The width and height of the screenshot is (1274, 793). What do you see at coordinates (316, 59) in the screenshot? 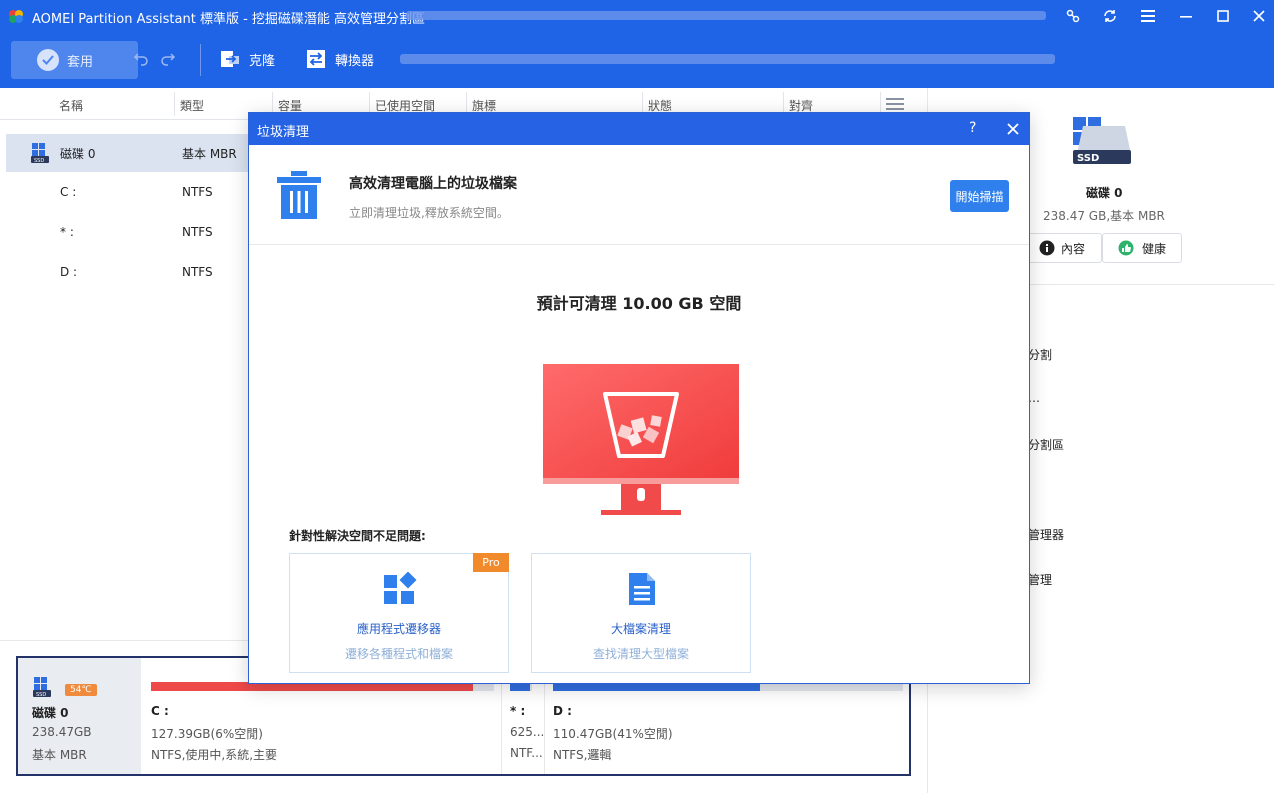
I see `convert-icon` at bounding box center [316, 59].